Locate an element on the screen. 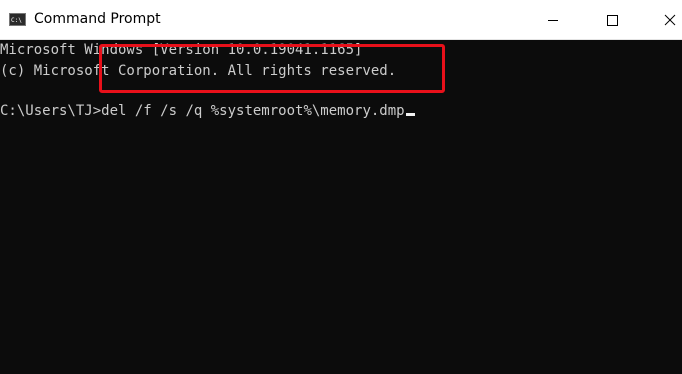  maximize-icon is located at coordinates (612, 20).